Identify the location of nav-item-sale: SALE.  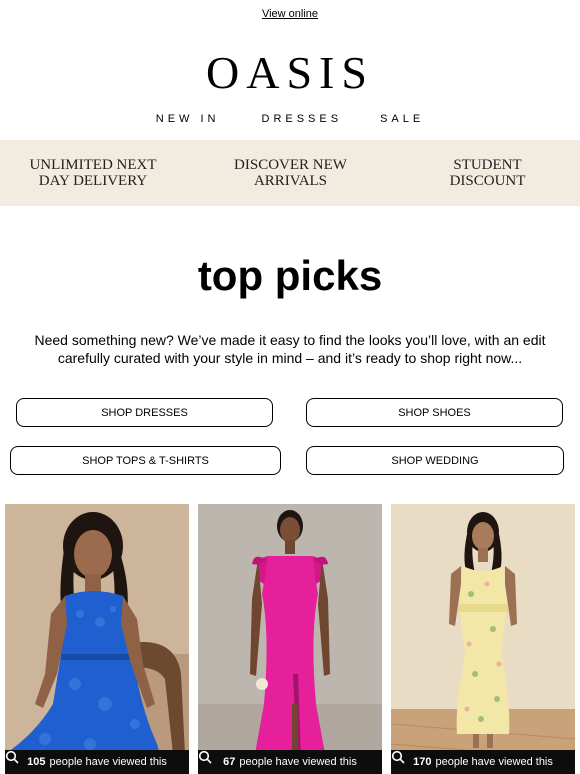
(402, 119).